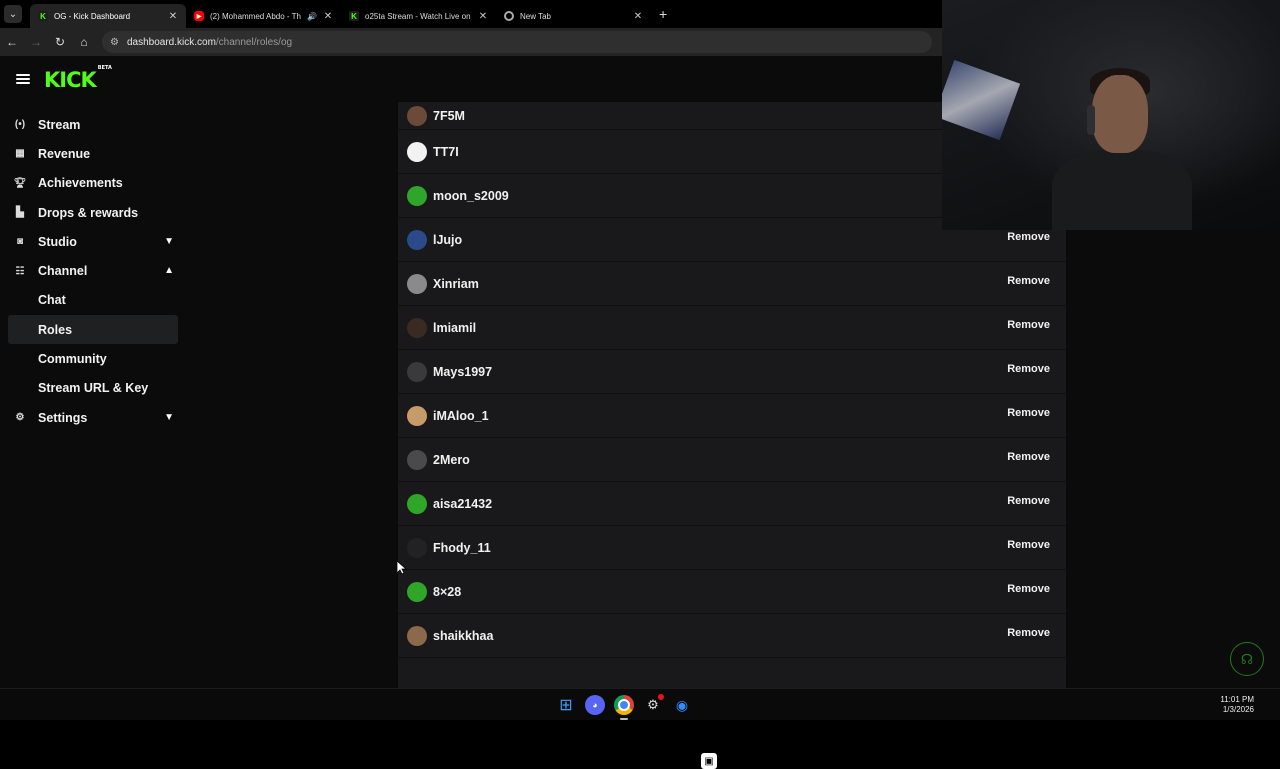  Describe the element at coordinates (13, 14) in the screenshot. I see `tab-search-chevron-icon: ⌄` at that location.